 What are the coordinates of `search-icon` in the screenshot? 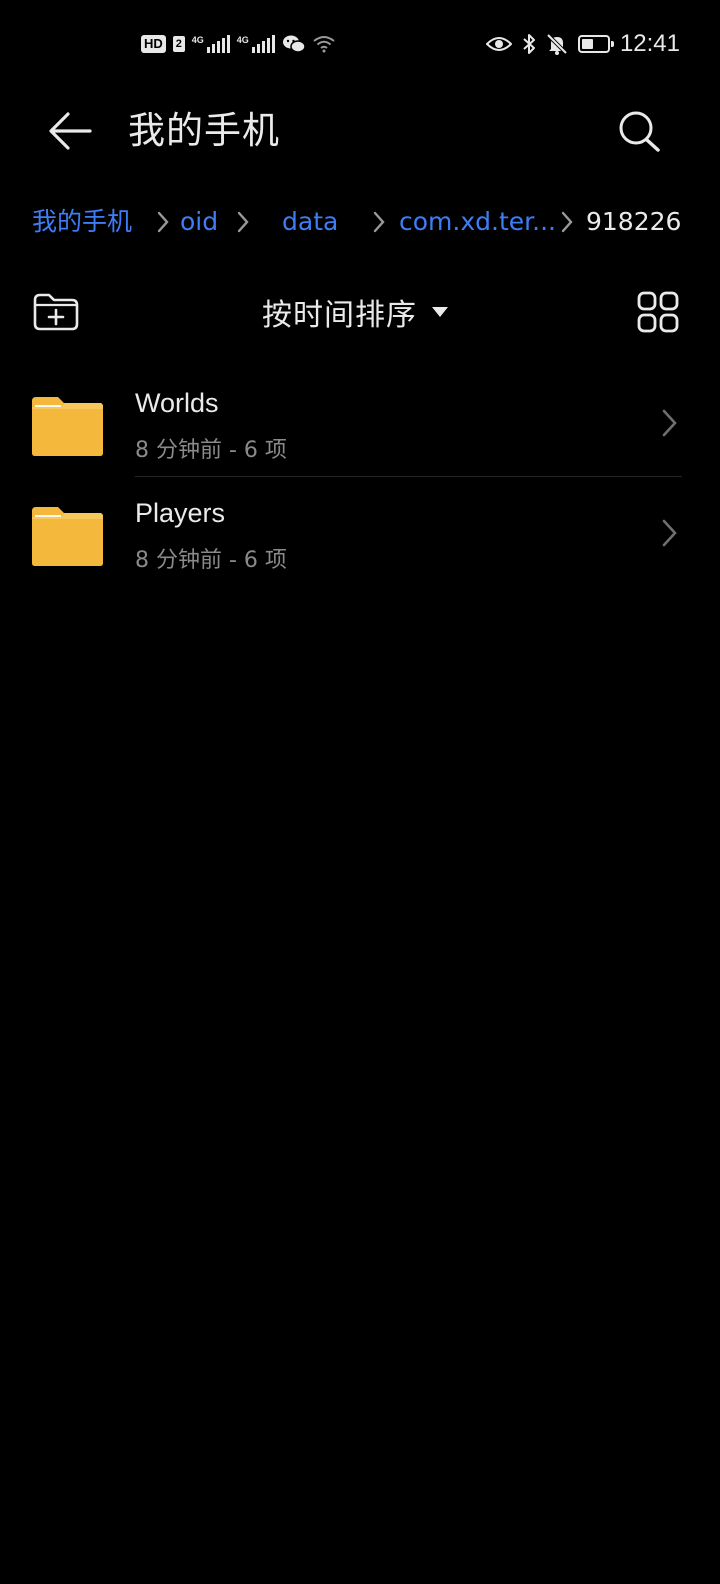 It's located at (639, 131).